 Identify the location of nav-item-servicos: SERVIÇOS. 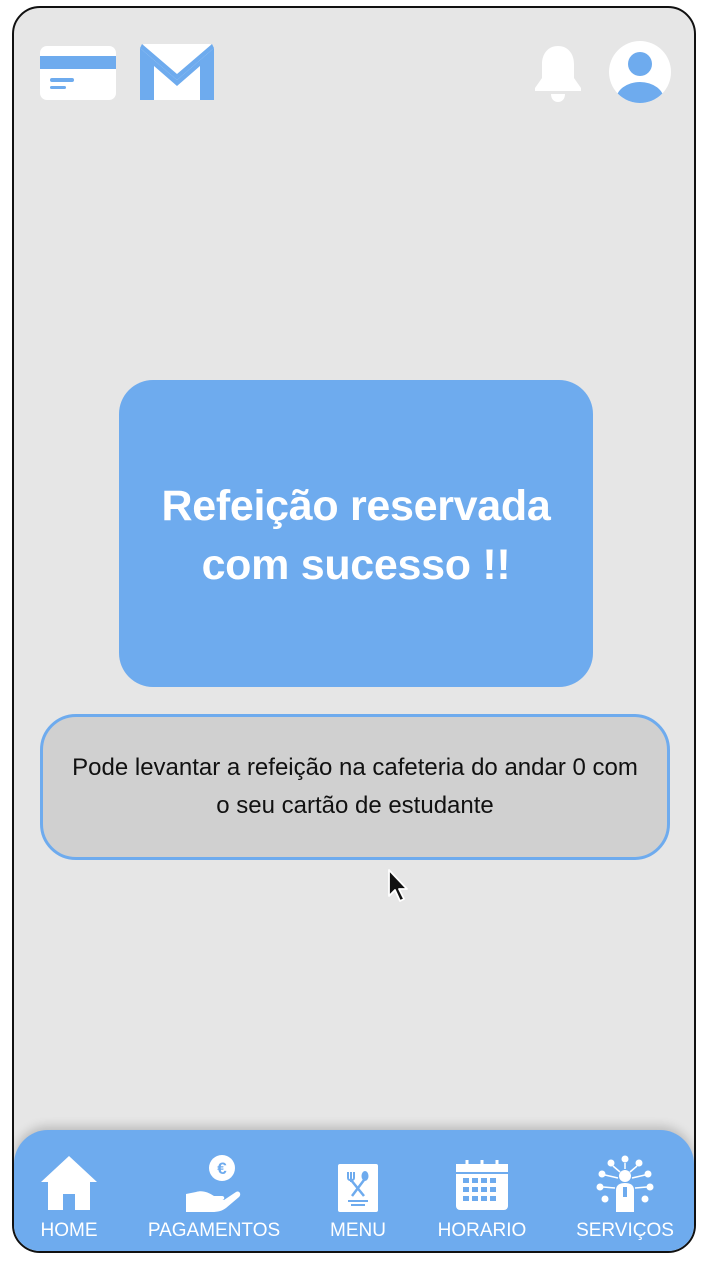
(625, 1190).